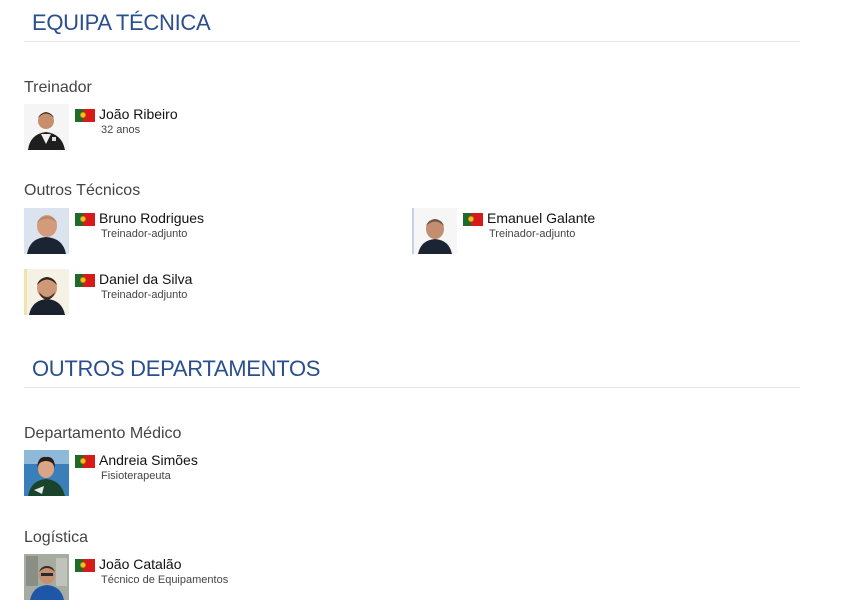 This screenshot has height=615, width=843. I want to click on person-role: Fisioterapeuta, so click(136, 476).